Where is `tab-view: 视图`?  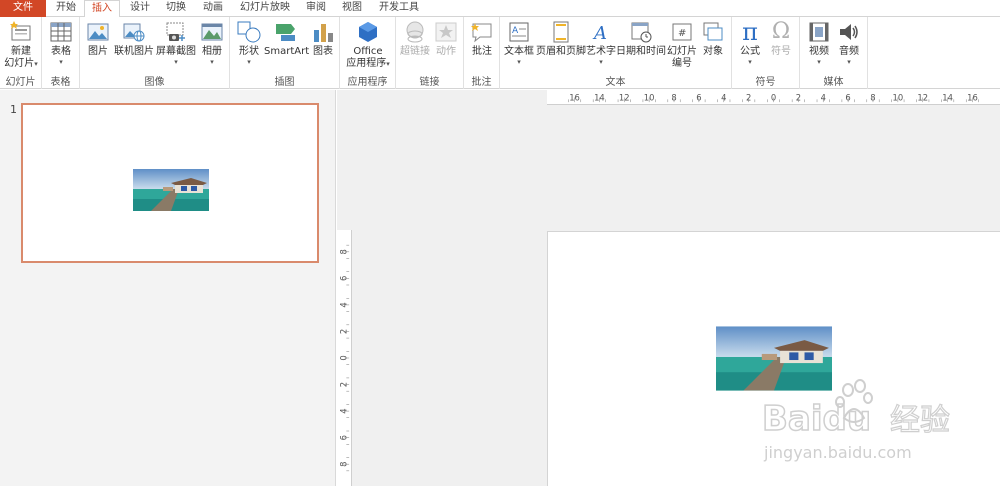
tab-view: 视图 is located at coordinates (352, 8).